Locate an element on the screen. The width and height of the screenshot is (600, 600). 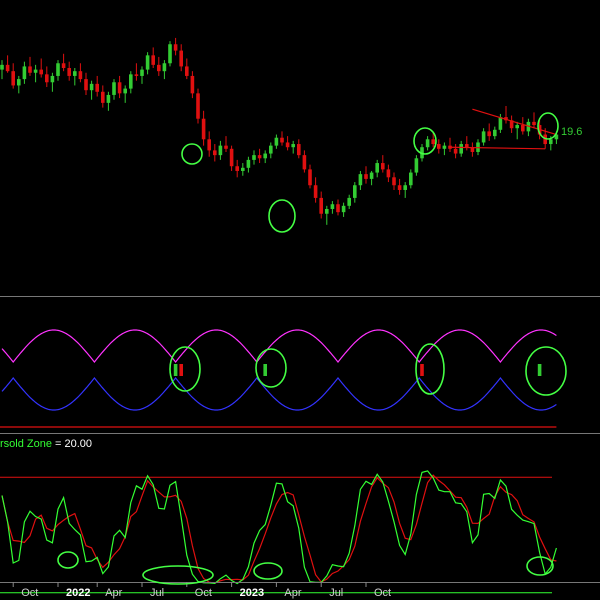
oversold-zone-label: rsold Zone = 20.00 is located at coordinates (46, 444).